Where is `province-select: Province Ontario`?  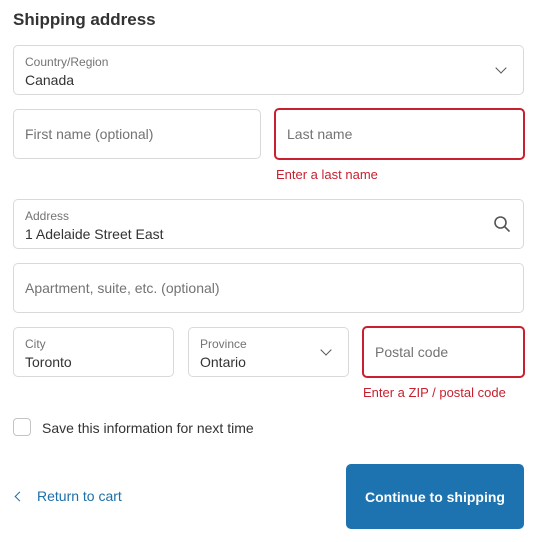 province-select: Province Ontario is located at coordinates (268, 352).